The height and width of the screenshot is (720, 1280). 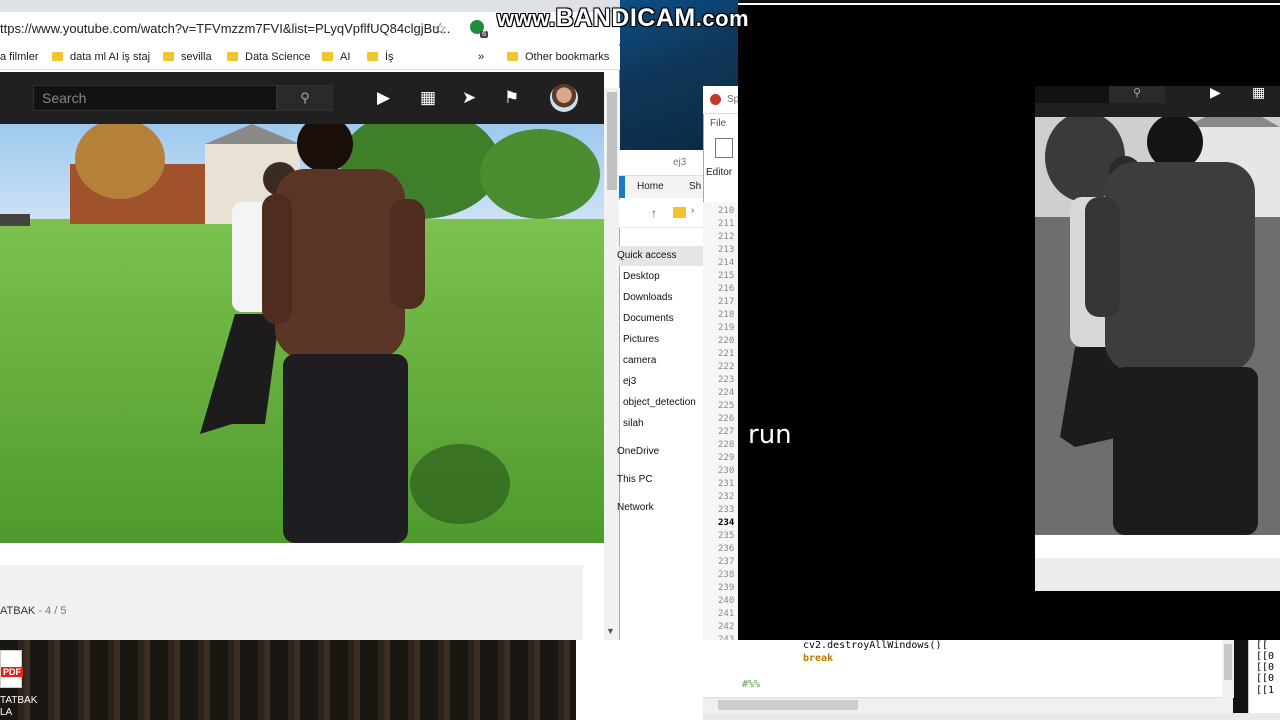 I want to click on pdf-label-line2: LA, so click(x=6, y=712).